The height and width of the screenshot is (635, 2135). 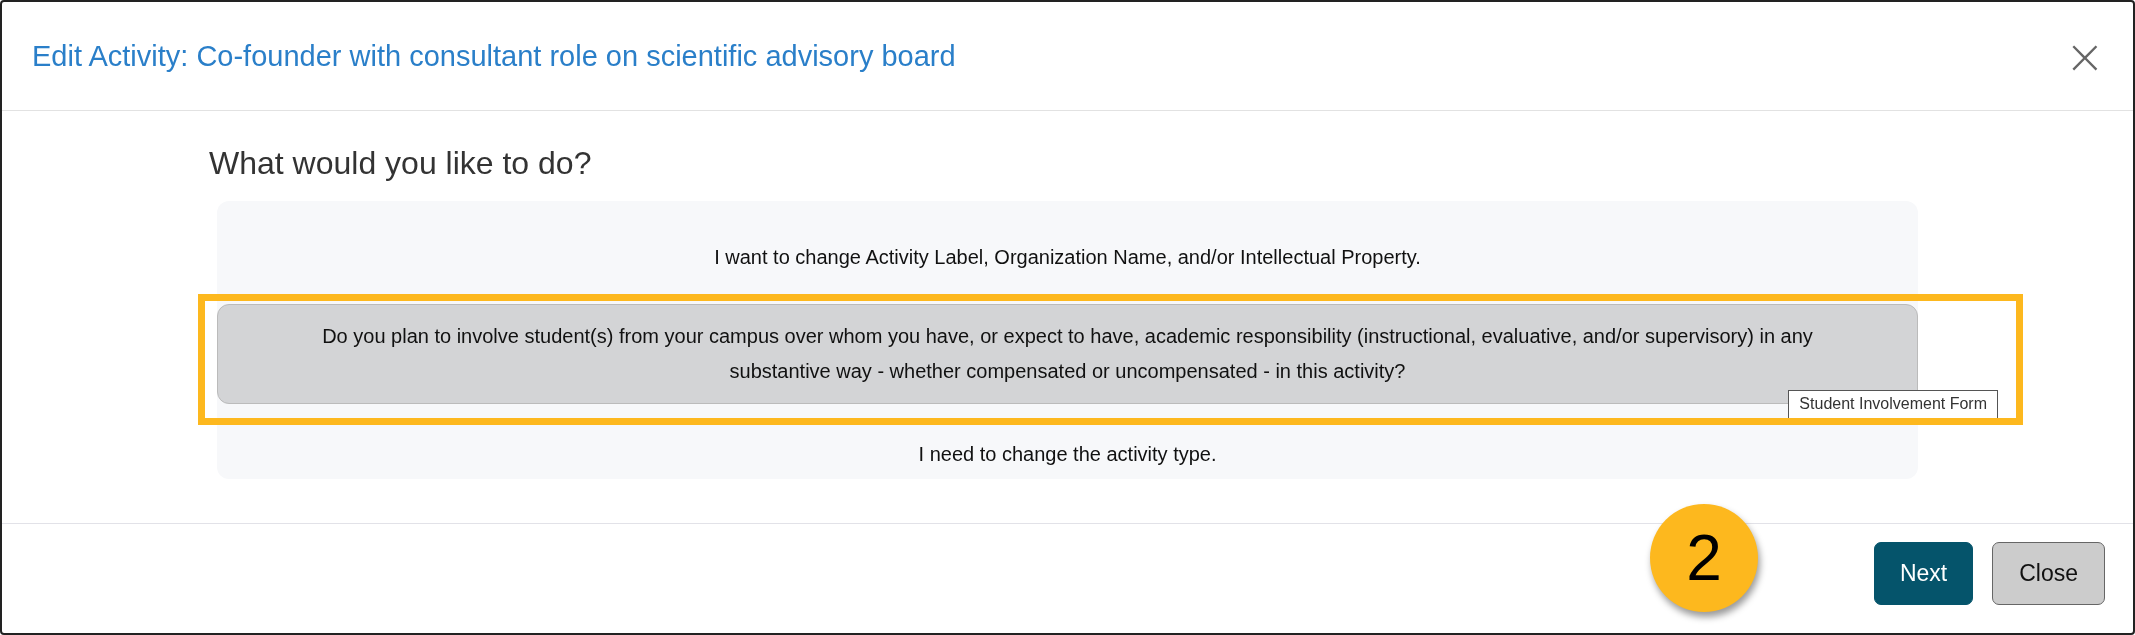 I want to click on option-item: I want to change Activity Label, Organization Name, and/or Intellectual Property., so click(x=1067, y=250).